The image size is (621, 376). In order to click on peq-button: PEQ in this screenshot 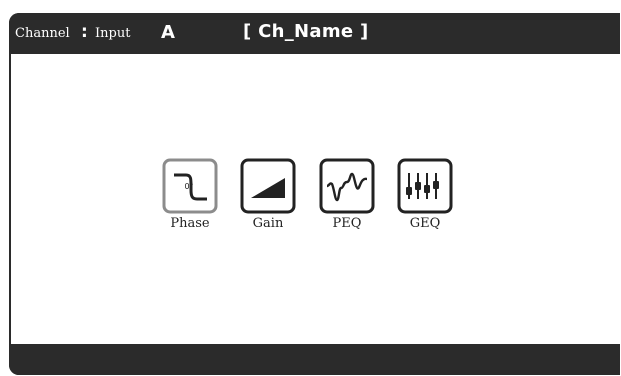, I will do `click(347, 194)`.